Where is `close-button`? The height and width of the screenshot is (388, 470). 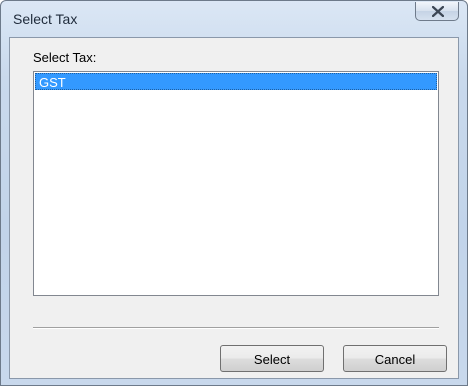 close-button is located at coordinates (437, 11).